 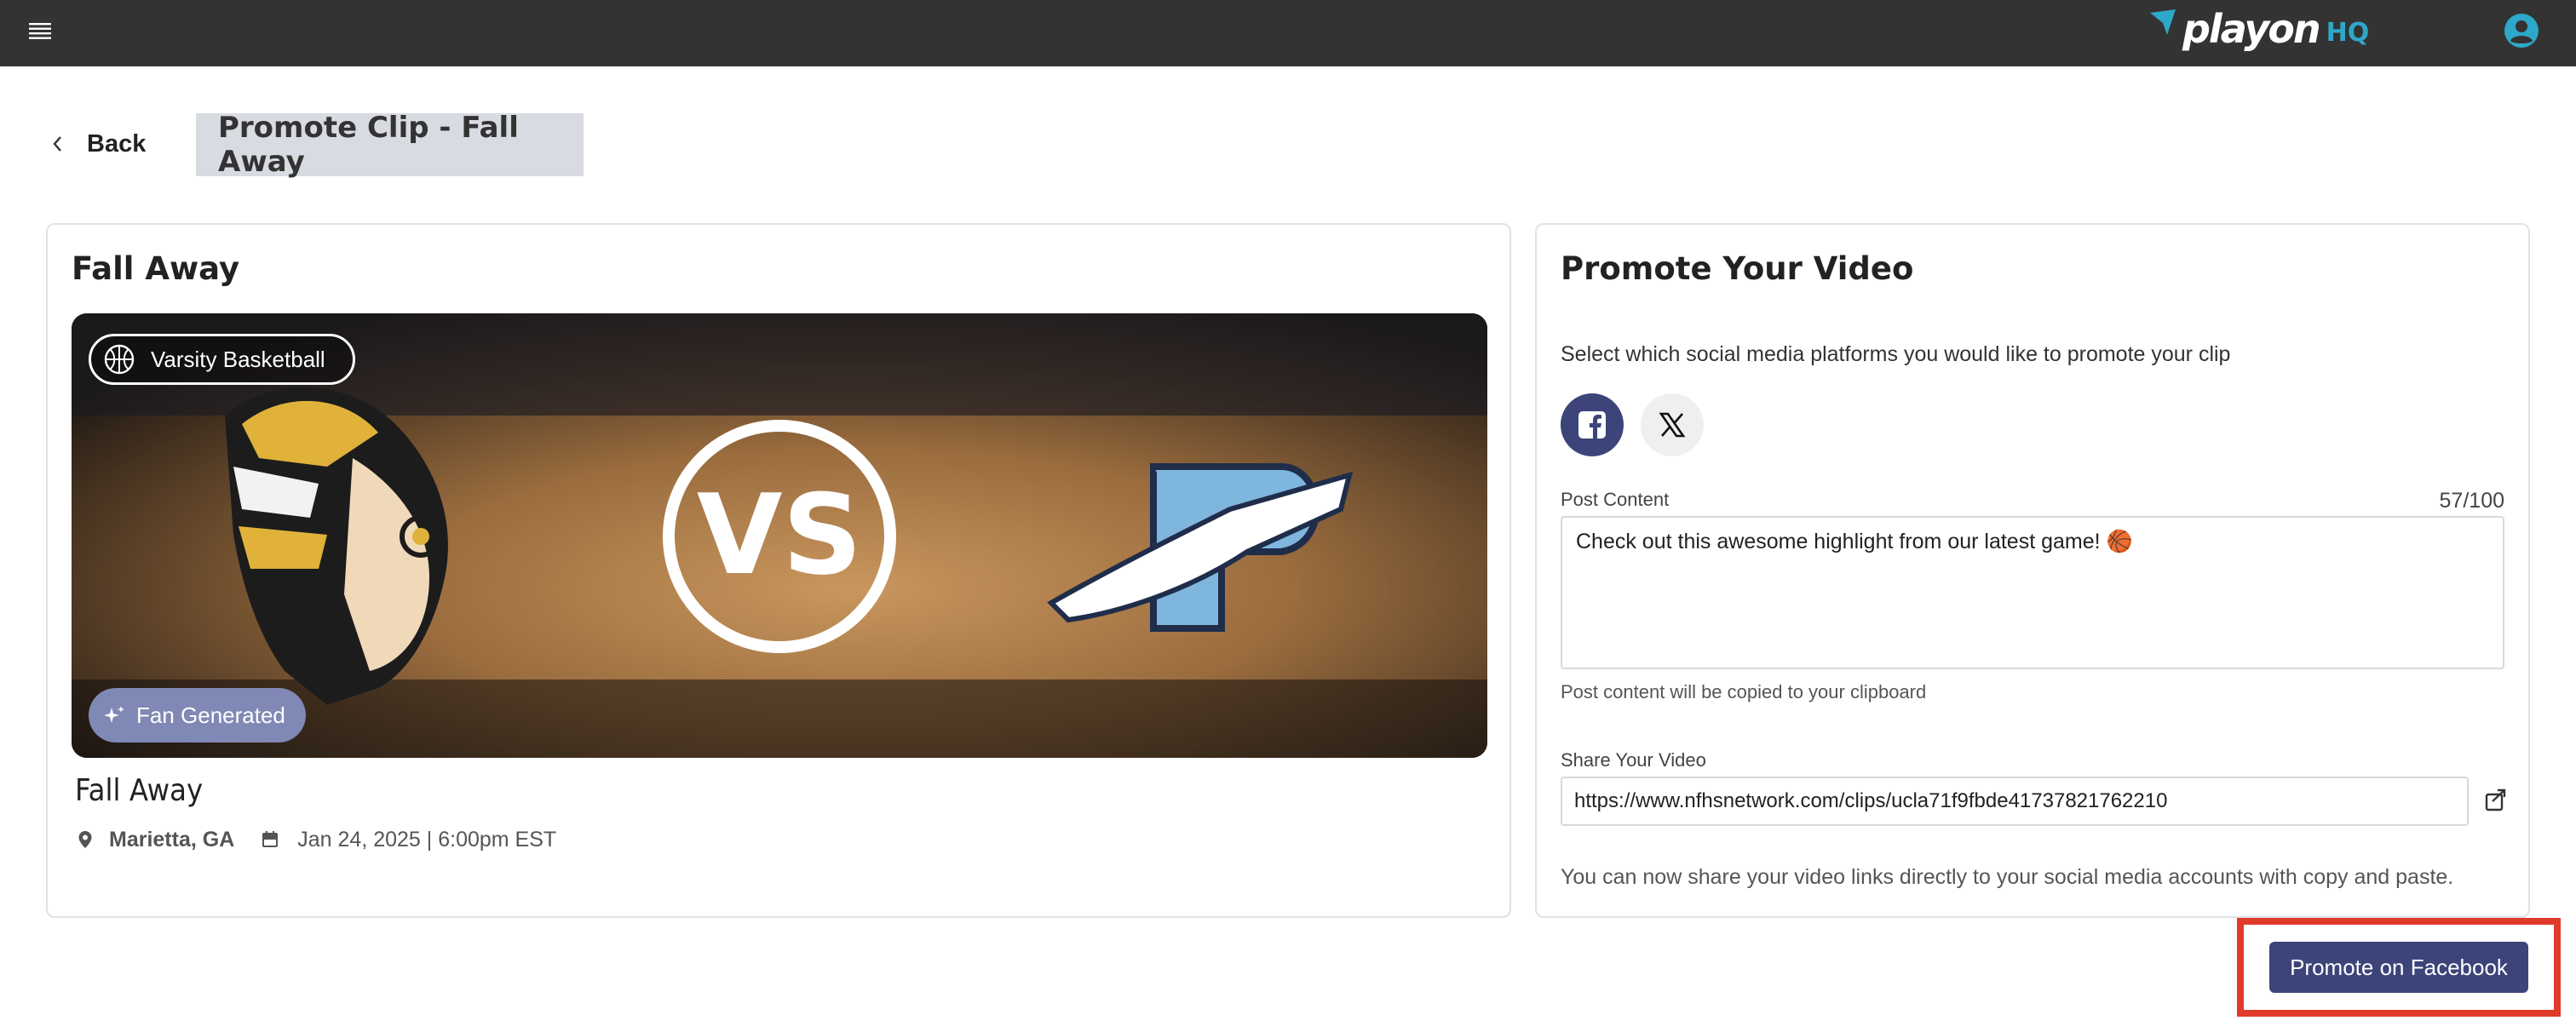 I want to click on hamburger-menu-icon, so click(x=41, y=31).